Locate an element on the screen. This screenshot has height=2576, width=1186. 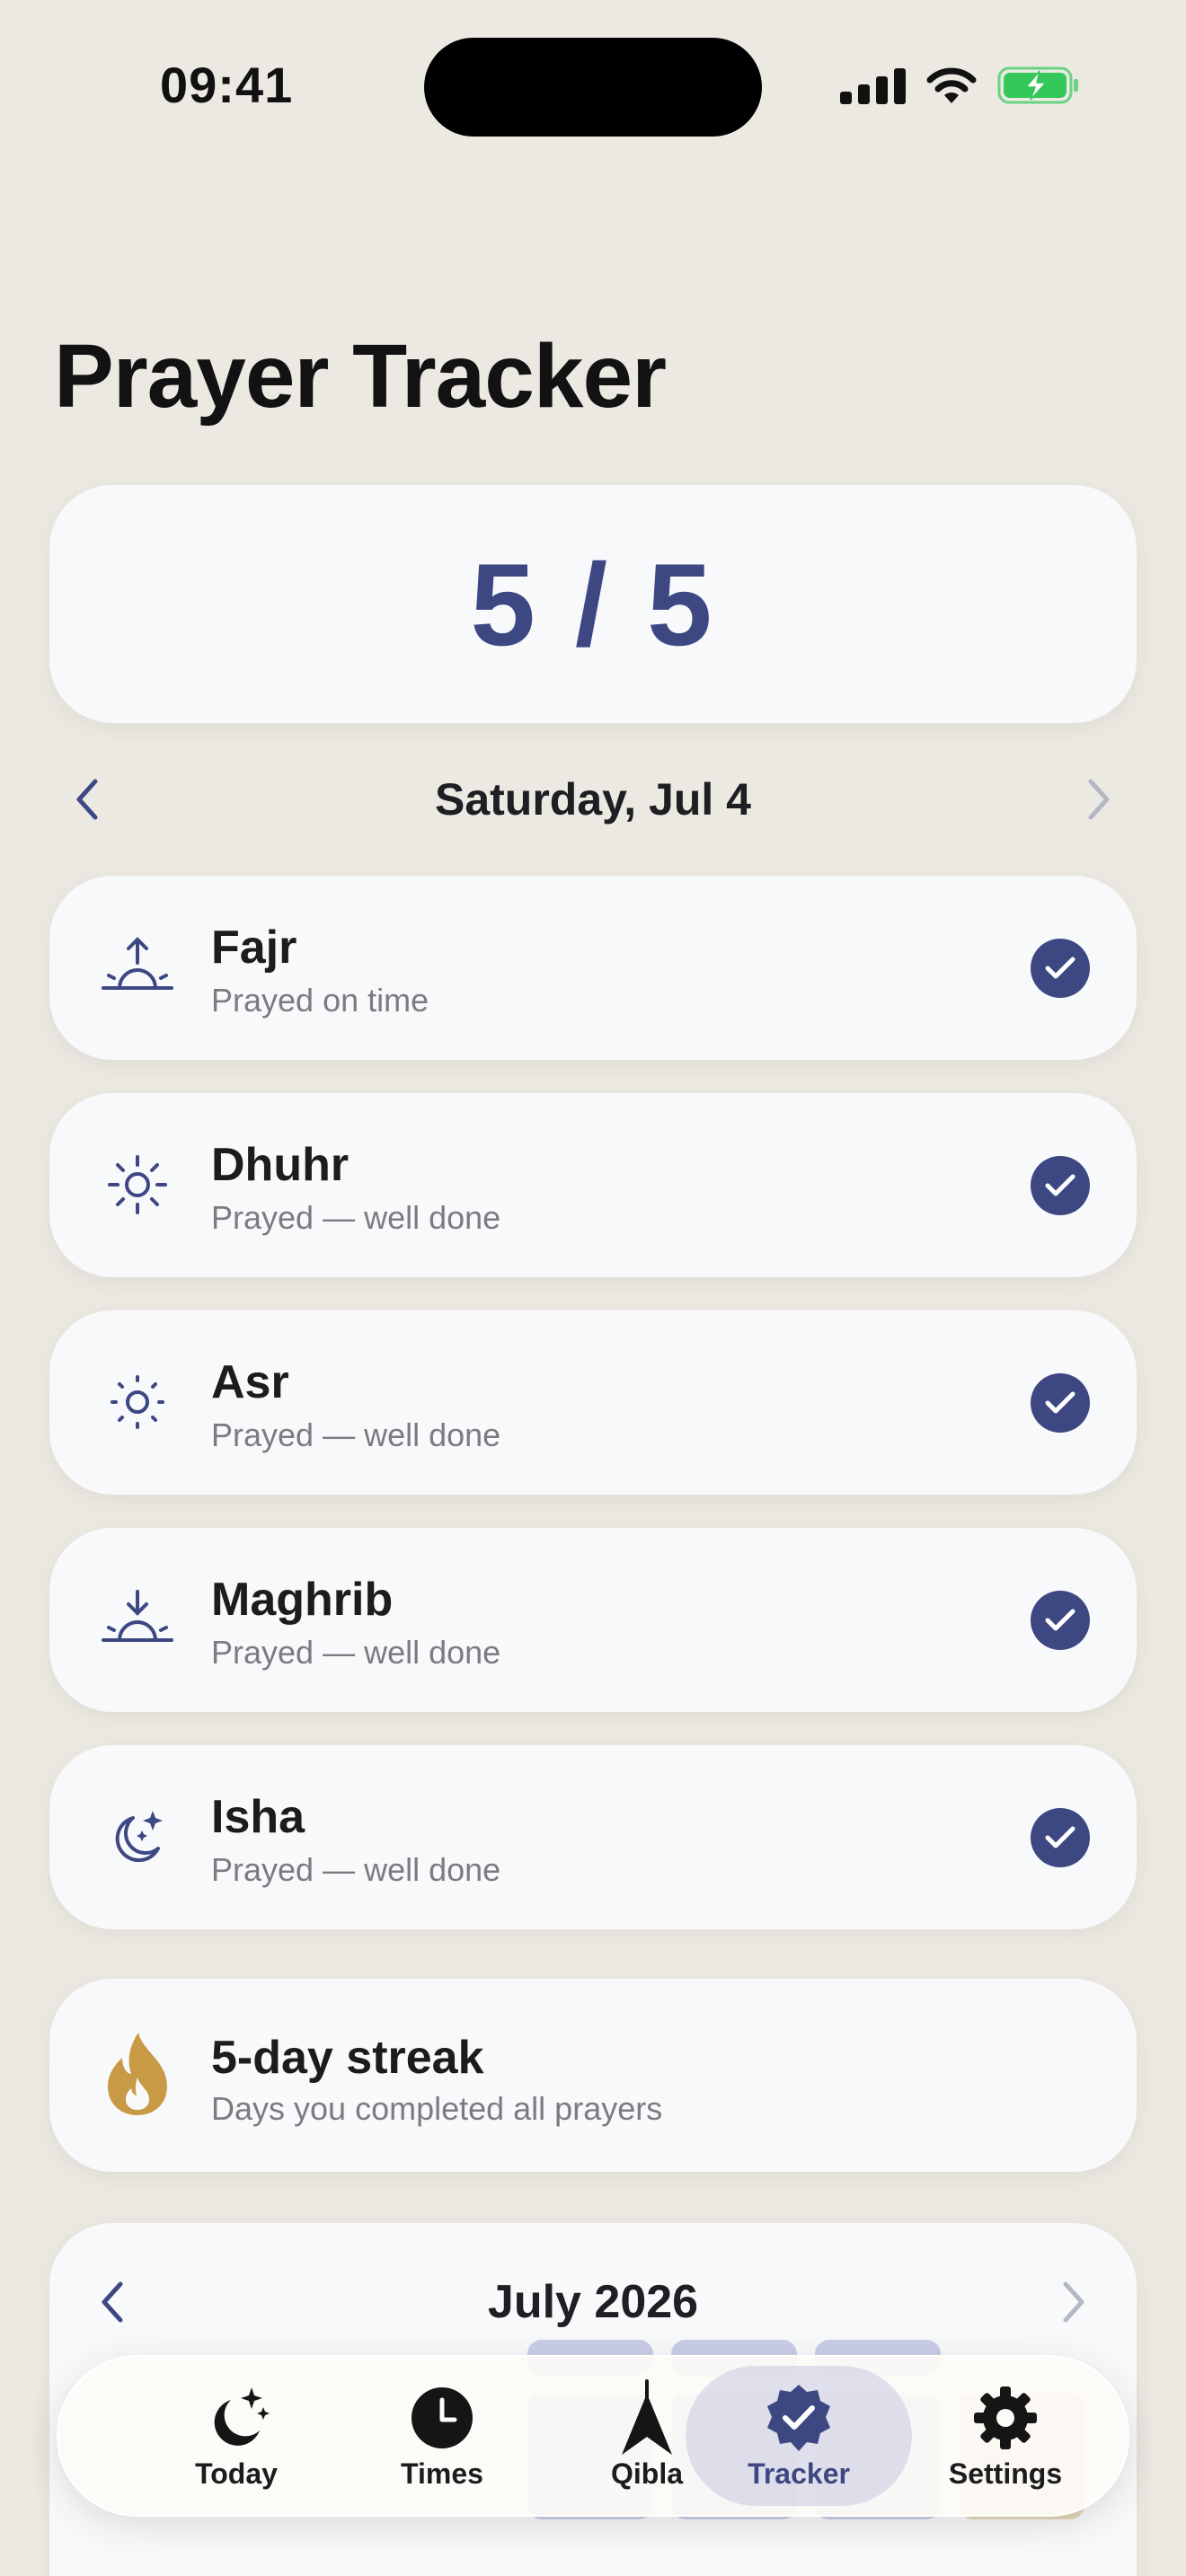
sun-small-icon is located at coordinates (137, 1402).